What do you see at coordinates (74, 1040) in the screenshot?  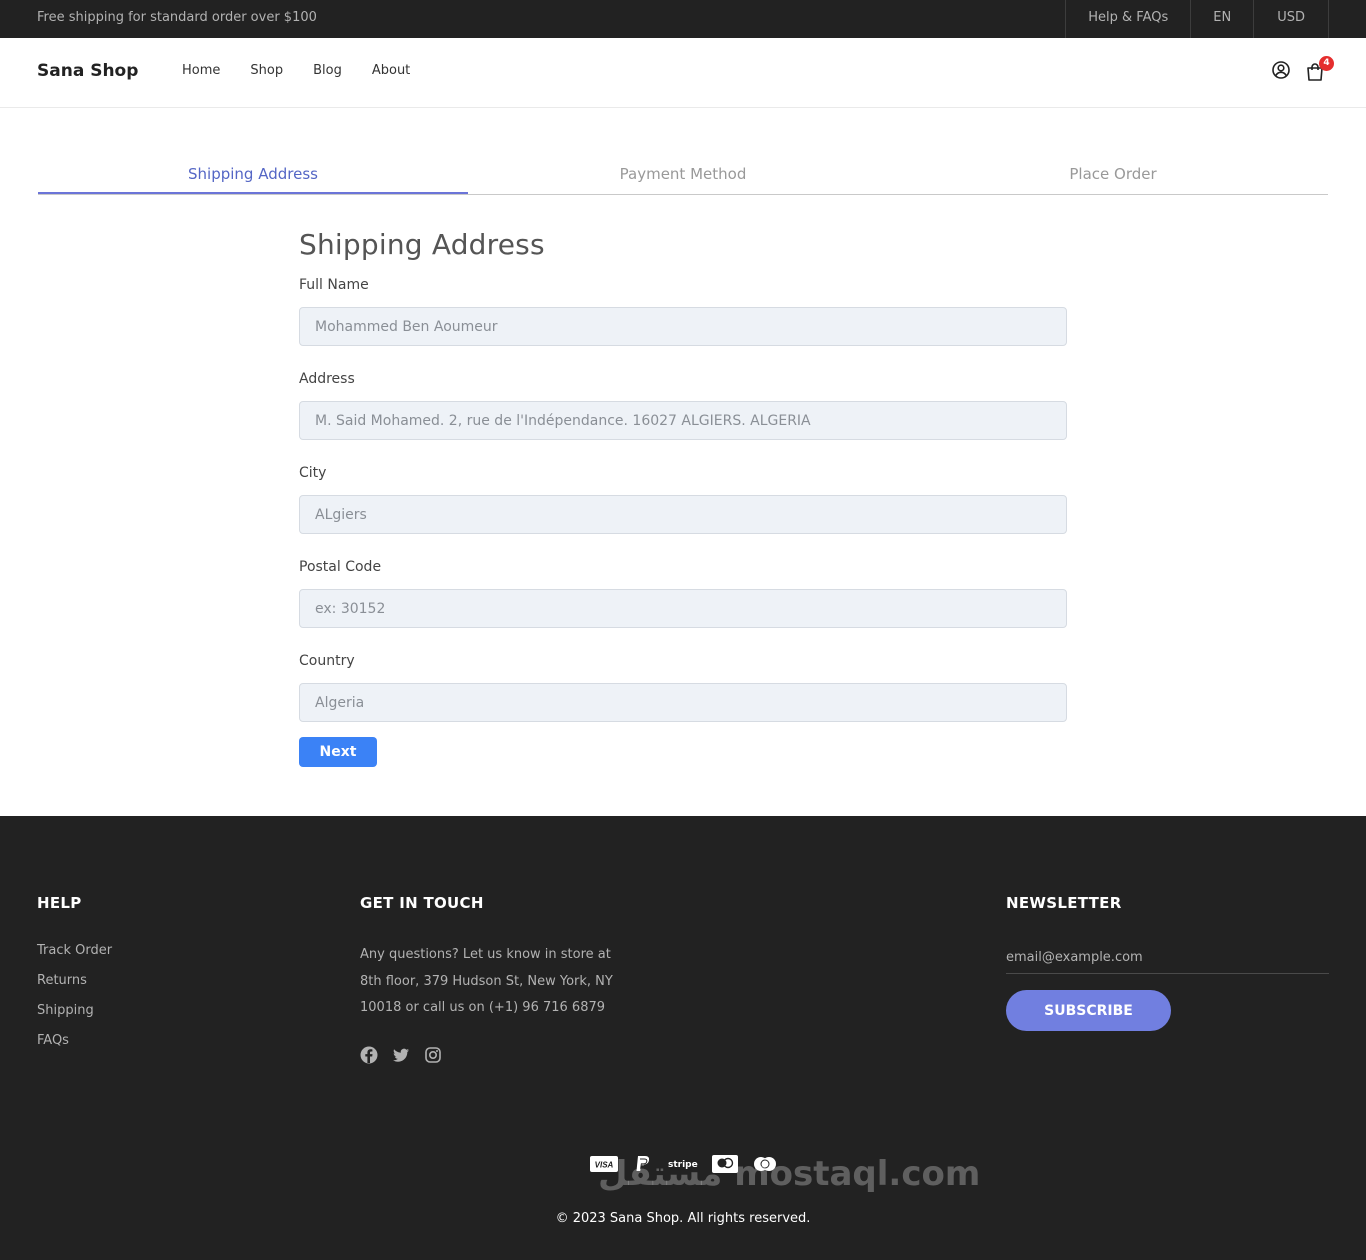 I see `faqs-link: FAQs` at bounding box center [74, 1040].